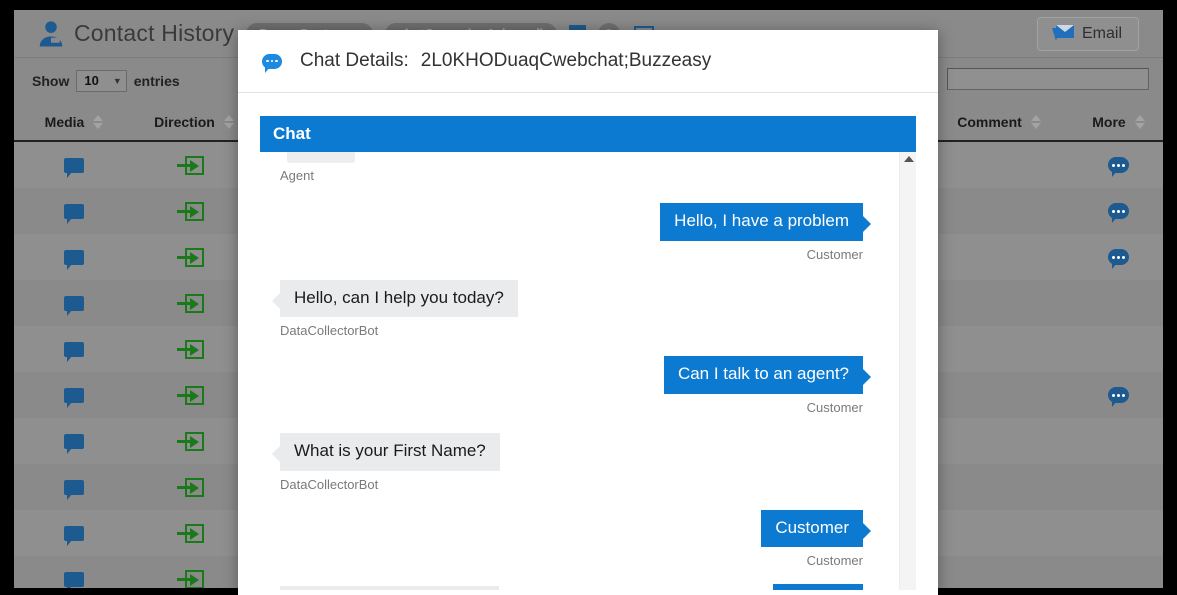  I want to click on chat-bubble-partial, so click(321, 157).